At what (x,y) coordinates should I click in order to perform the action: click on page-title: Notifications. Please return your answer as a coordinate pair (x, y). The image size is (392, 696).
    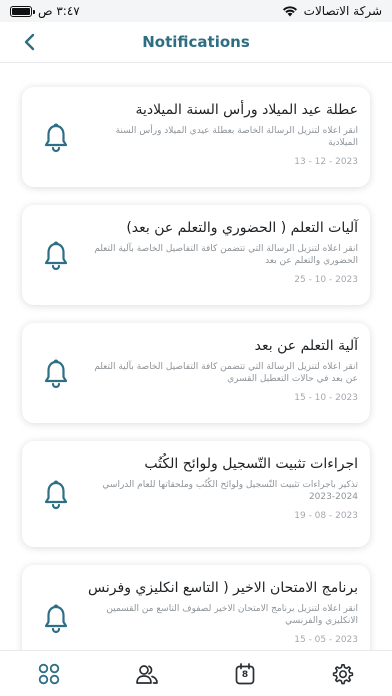
    Looking at the image, I should click on (196, 42).